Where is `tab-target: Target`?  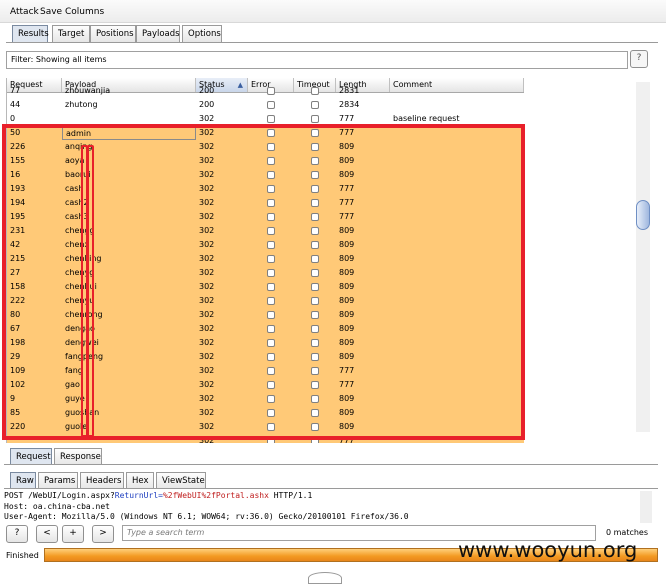
tab-target: Target is located at coordinates (71, 33).